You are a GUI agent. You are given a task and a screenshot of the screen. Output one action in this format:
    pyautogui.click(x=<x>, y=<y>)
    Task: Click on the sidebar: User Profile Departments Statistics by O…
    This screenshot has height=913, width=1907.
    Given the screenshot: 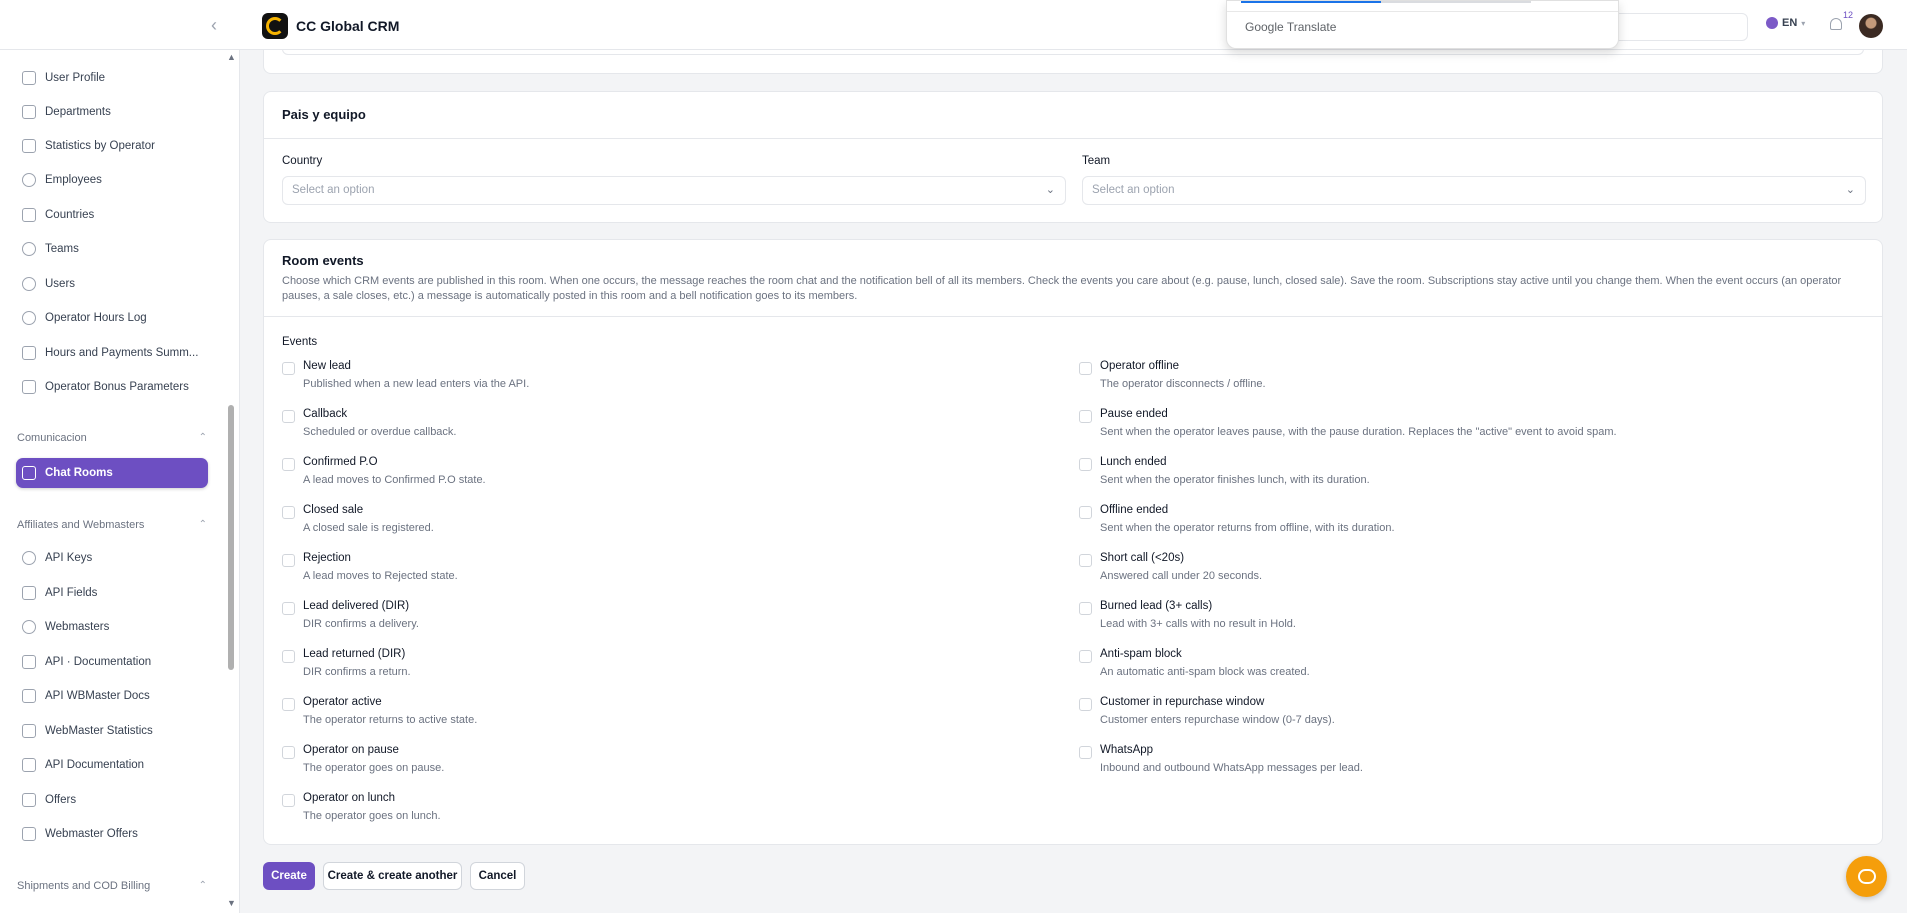 What is the action you would take?
    pyautogui.click(x=120, y=481)
    